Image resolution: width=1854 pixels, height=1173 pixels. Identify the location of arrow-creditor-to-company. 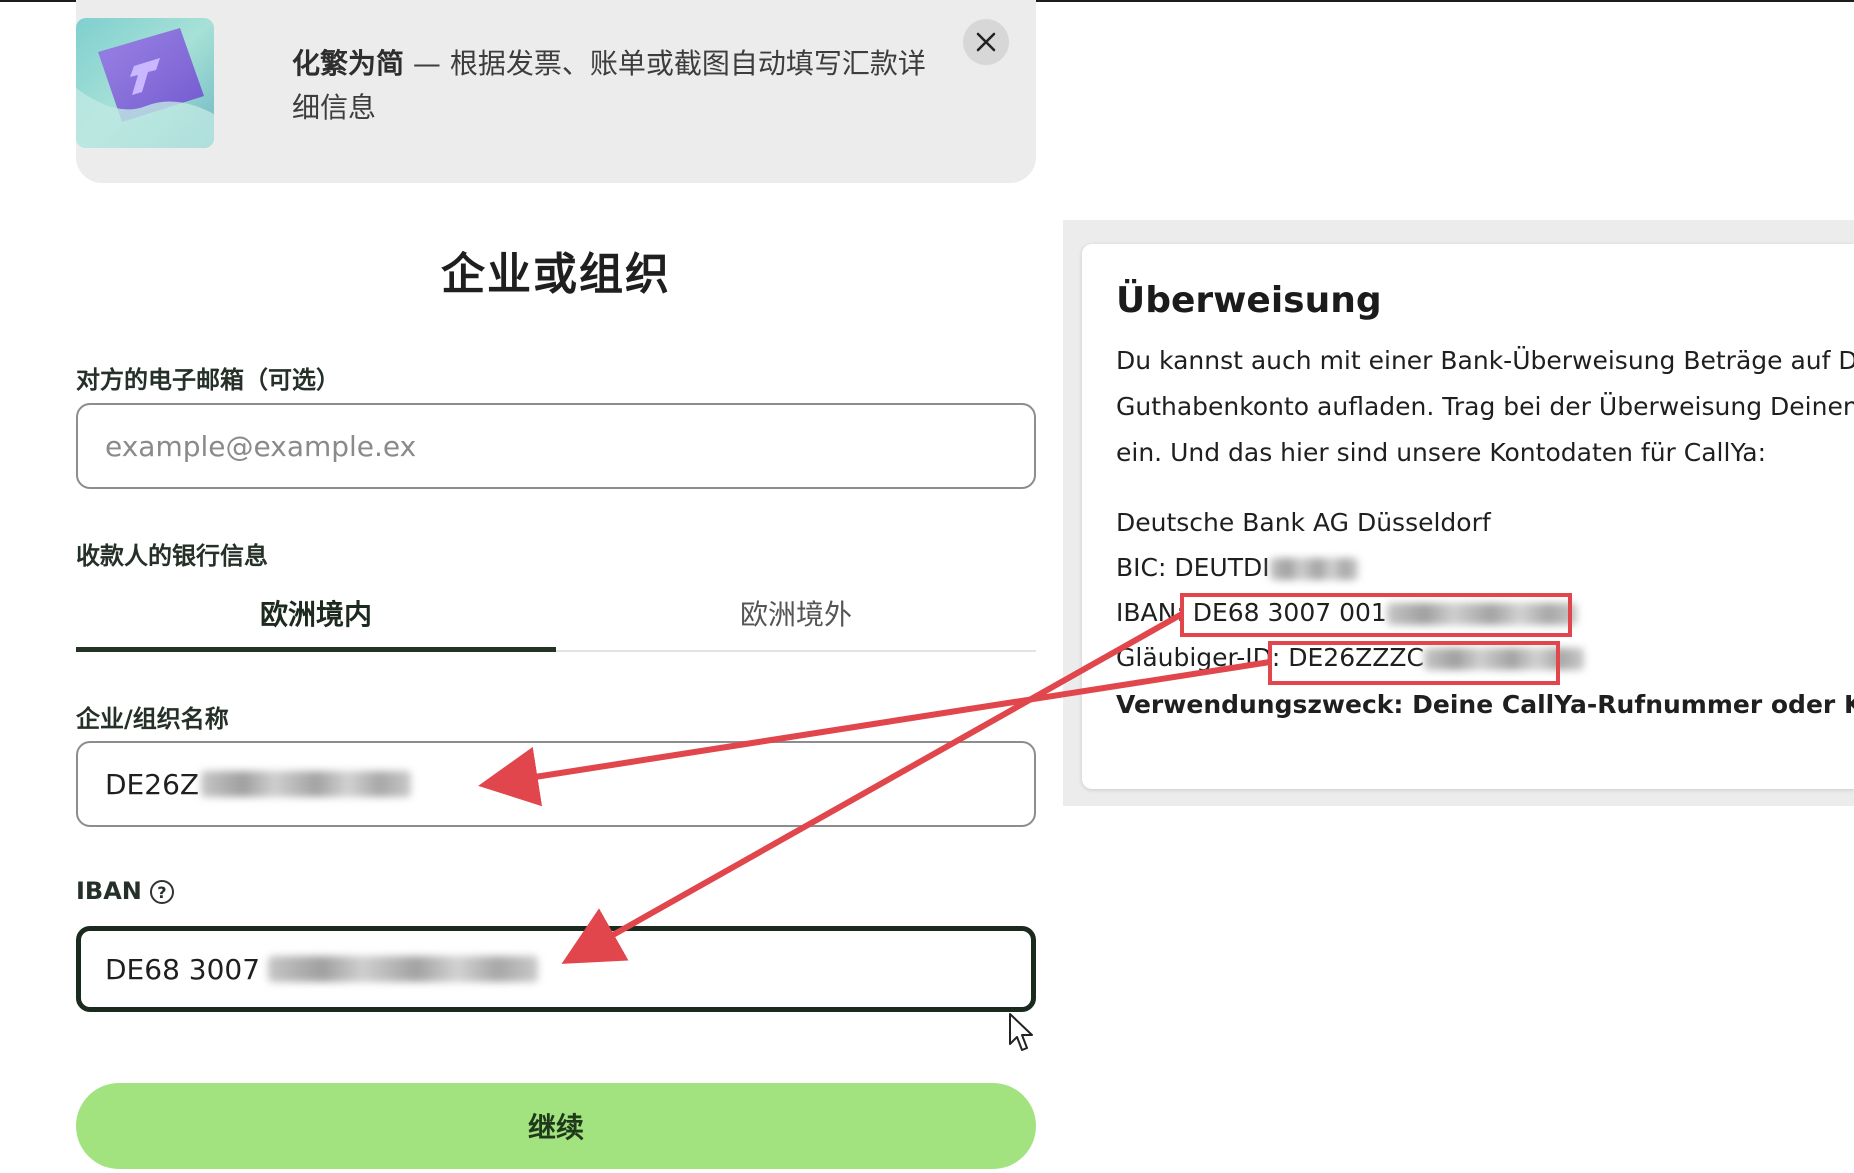
(874, 733).